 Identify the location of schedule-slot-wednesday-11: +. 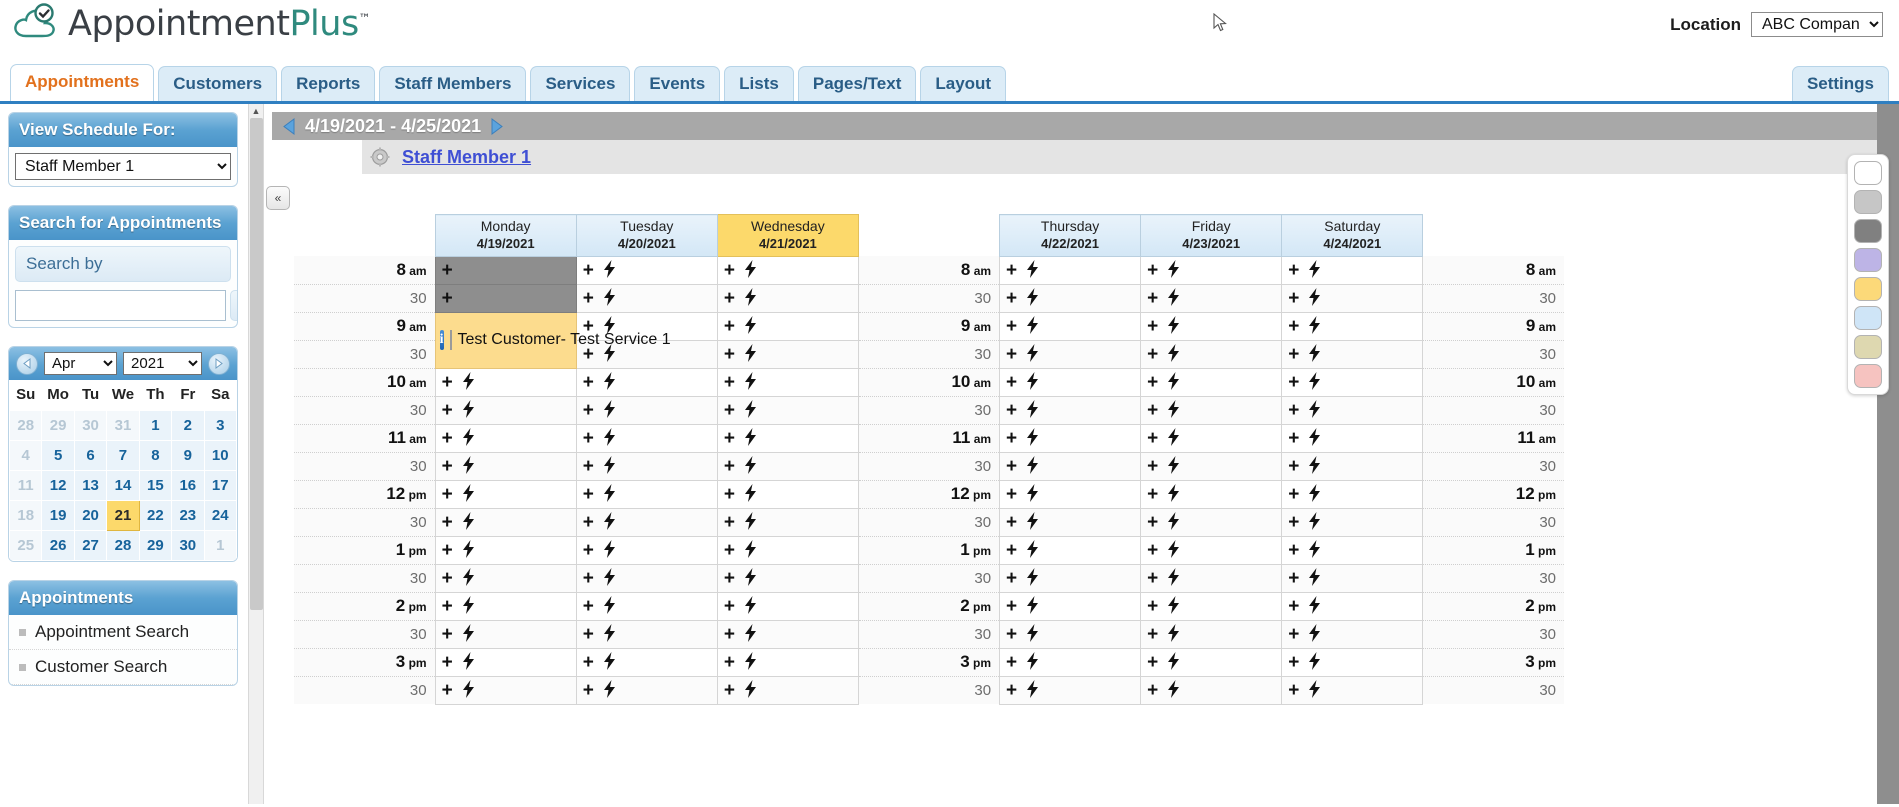
(787, 578).